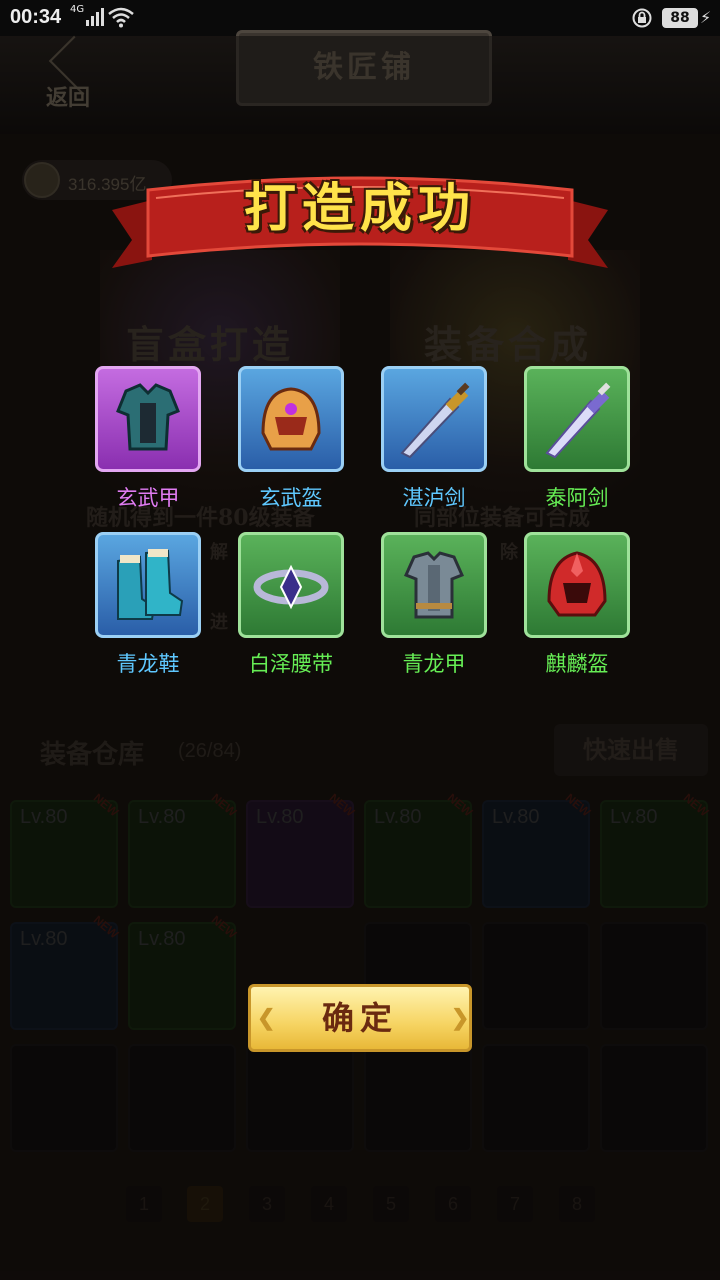 This screenshot has width=720, height=1280. Describe the element at coordinates (434, 498) in the screenshot. I see `reward-name: 湛泸剑` at that location.